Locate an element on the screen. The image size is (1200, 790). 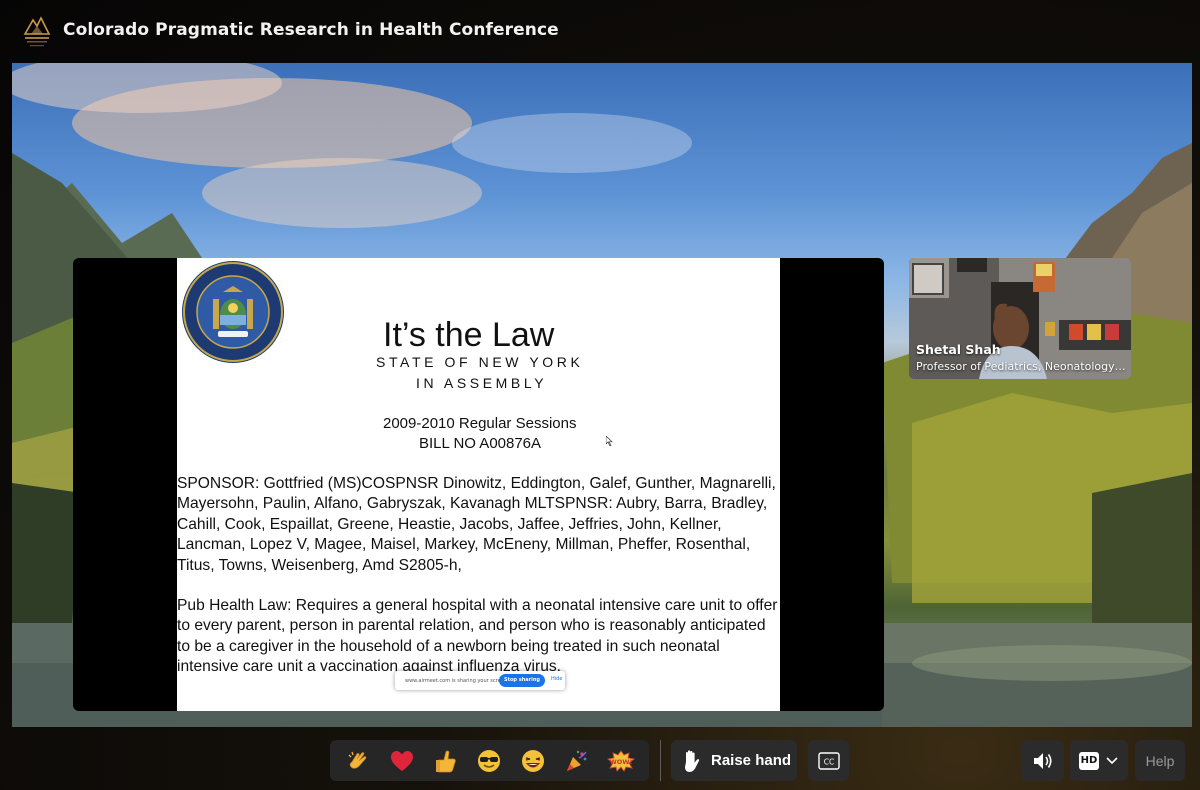
wow-icon: WOW! is located at coordinates (621, 761).